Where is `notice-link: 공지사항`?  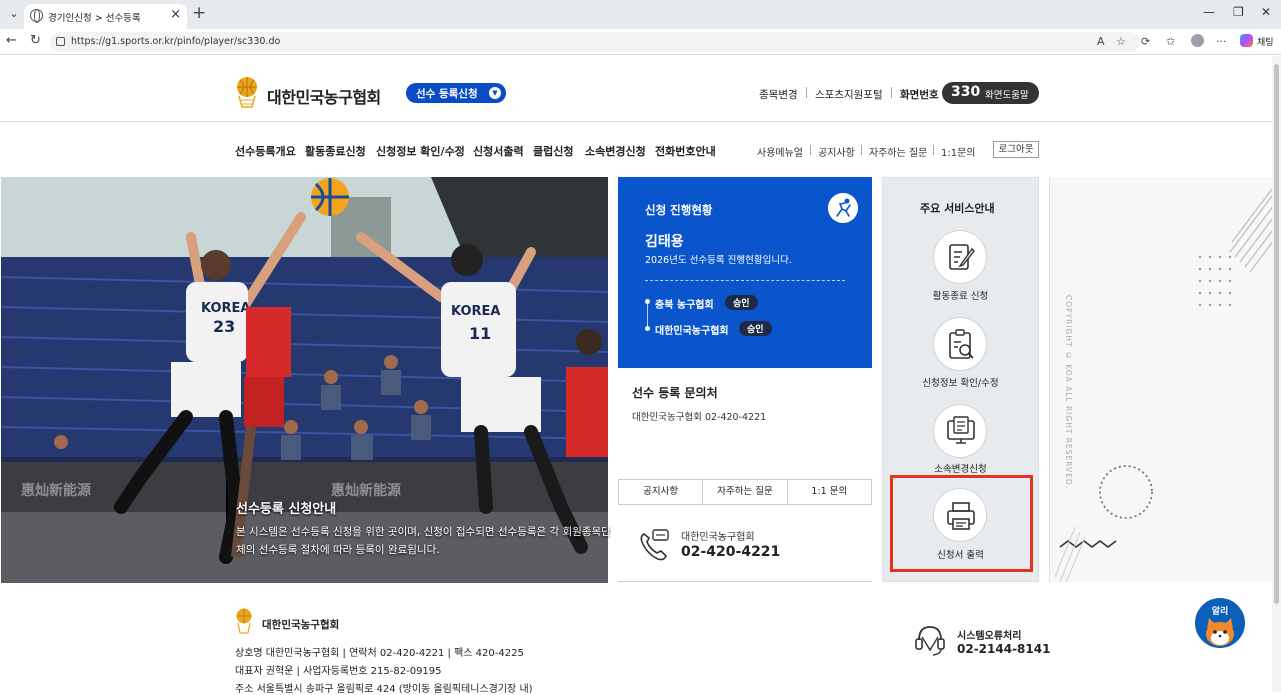 notice-link: 공지사항 is located at coordinates (836, 151).